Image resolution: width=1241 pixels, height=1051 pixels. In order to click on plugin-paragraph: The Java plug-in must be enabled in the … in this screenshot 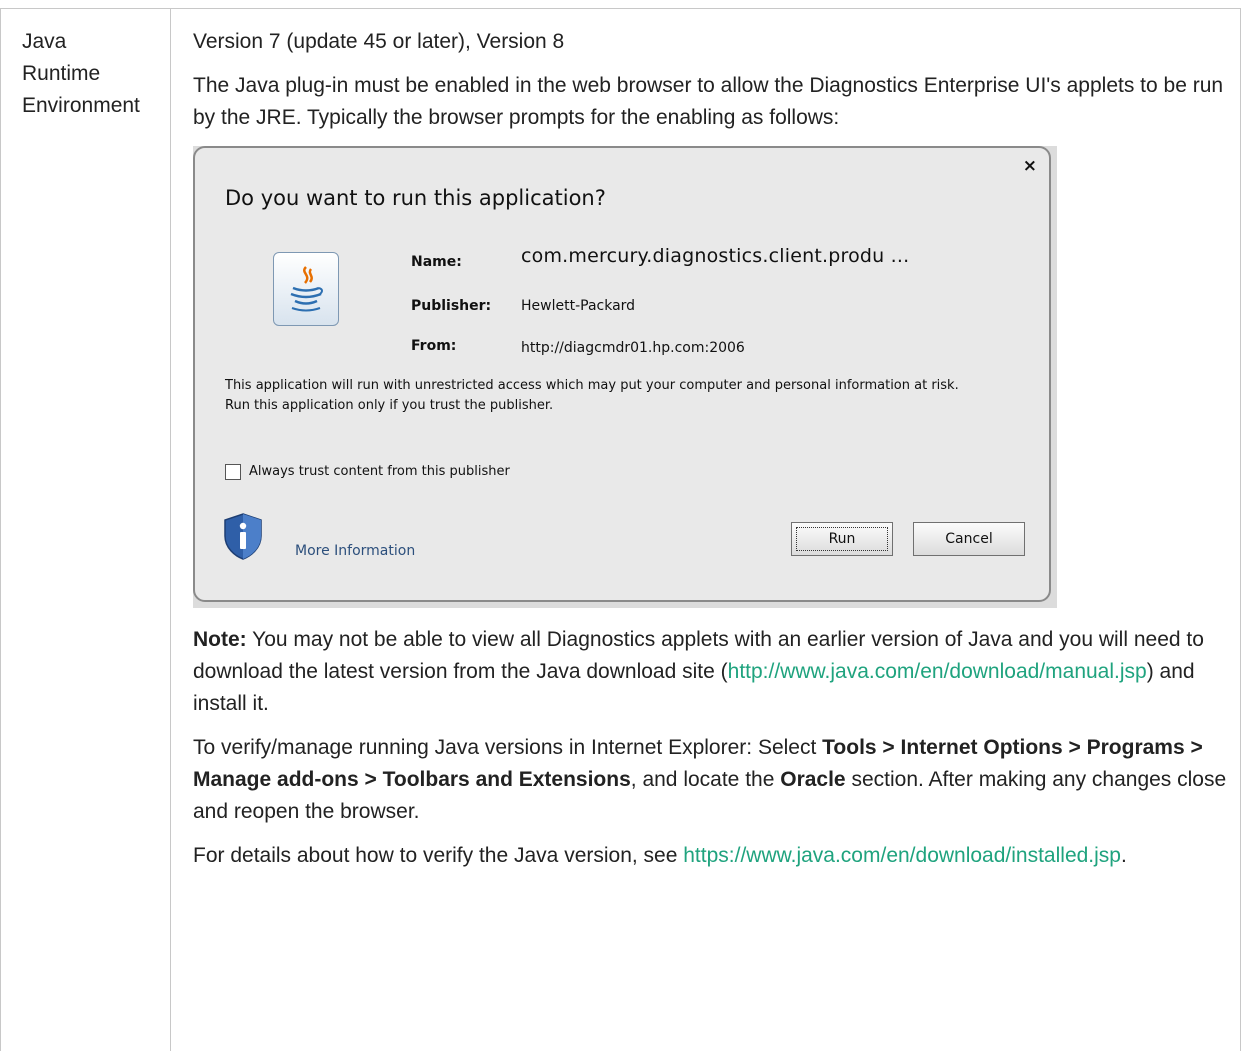, I will do `click(708, 101)`.